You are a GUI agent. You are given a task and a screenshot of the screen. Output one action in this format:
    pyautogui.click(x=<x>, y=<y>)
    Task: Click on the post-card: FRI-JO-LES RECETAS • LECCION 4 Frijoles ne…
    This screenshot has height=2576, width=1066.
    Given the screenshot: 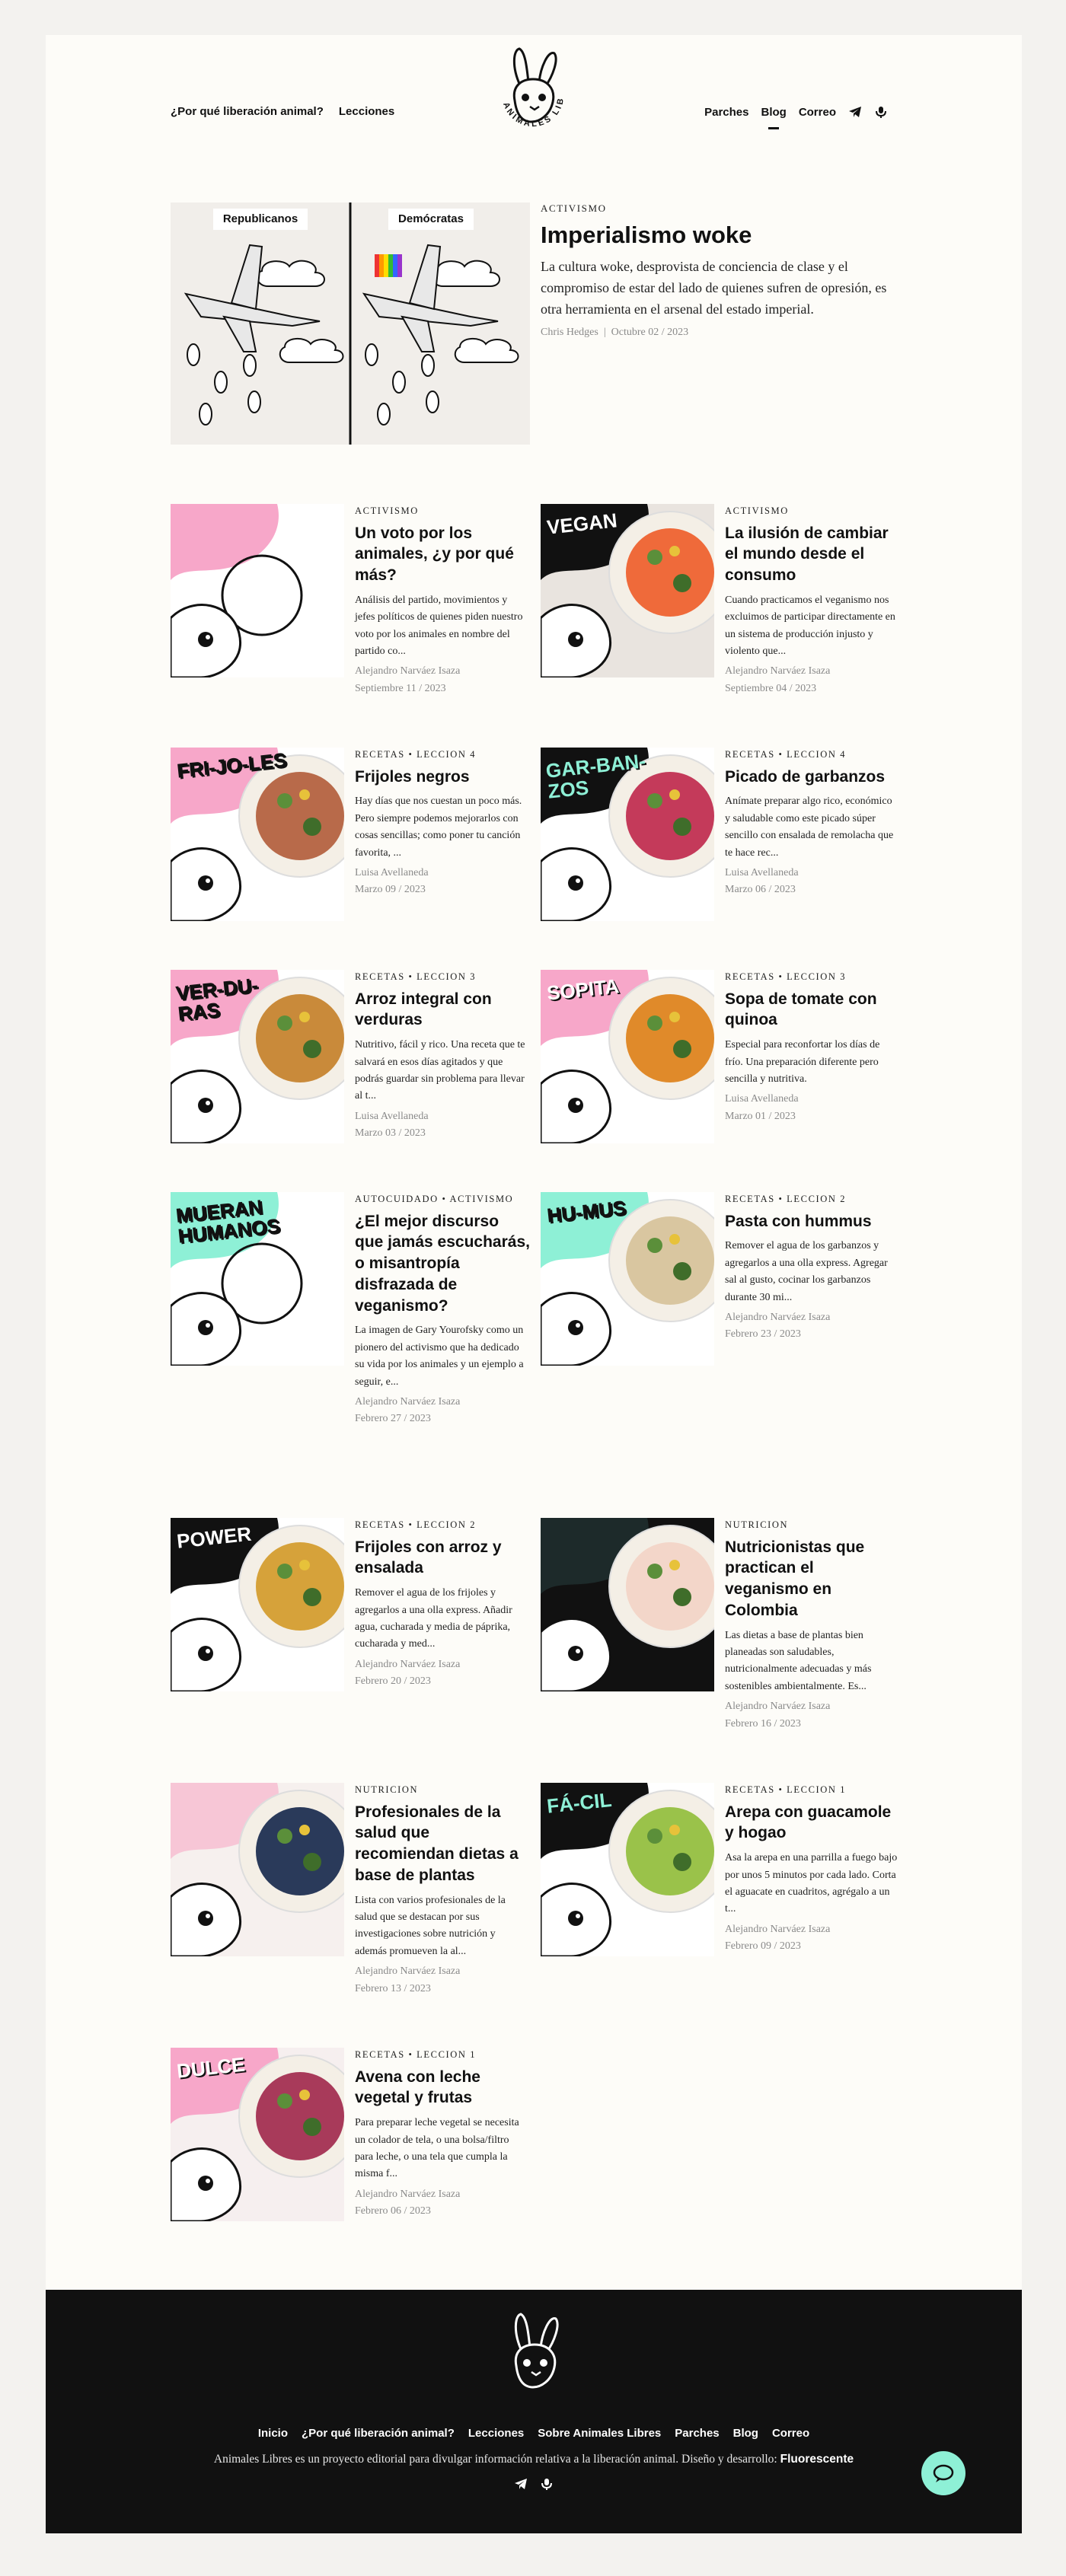 What is the action you would take?
    pyautogui.click(x=350, y=839)
    